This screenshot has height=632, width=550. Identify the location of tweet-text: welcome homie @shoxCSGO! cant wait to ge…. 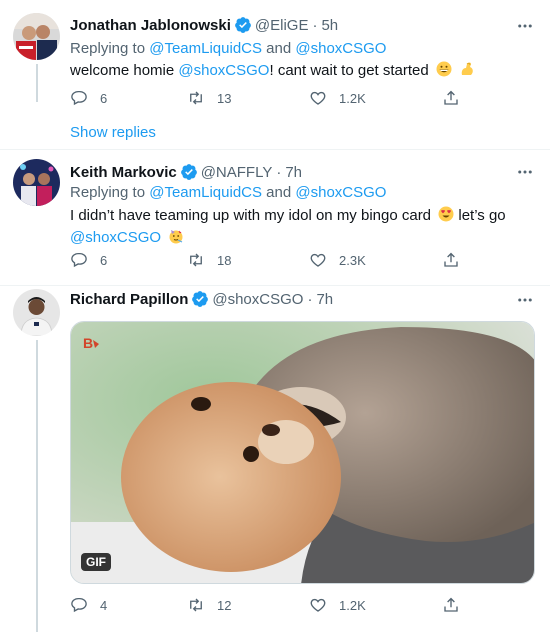
(272, 70).